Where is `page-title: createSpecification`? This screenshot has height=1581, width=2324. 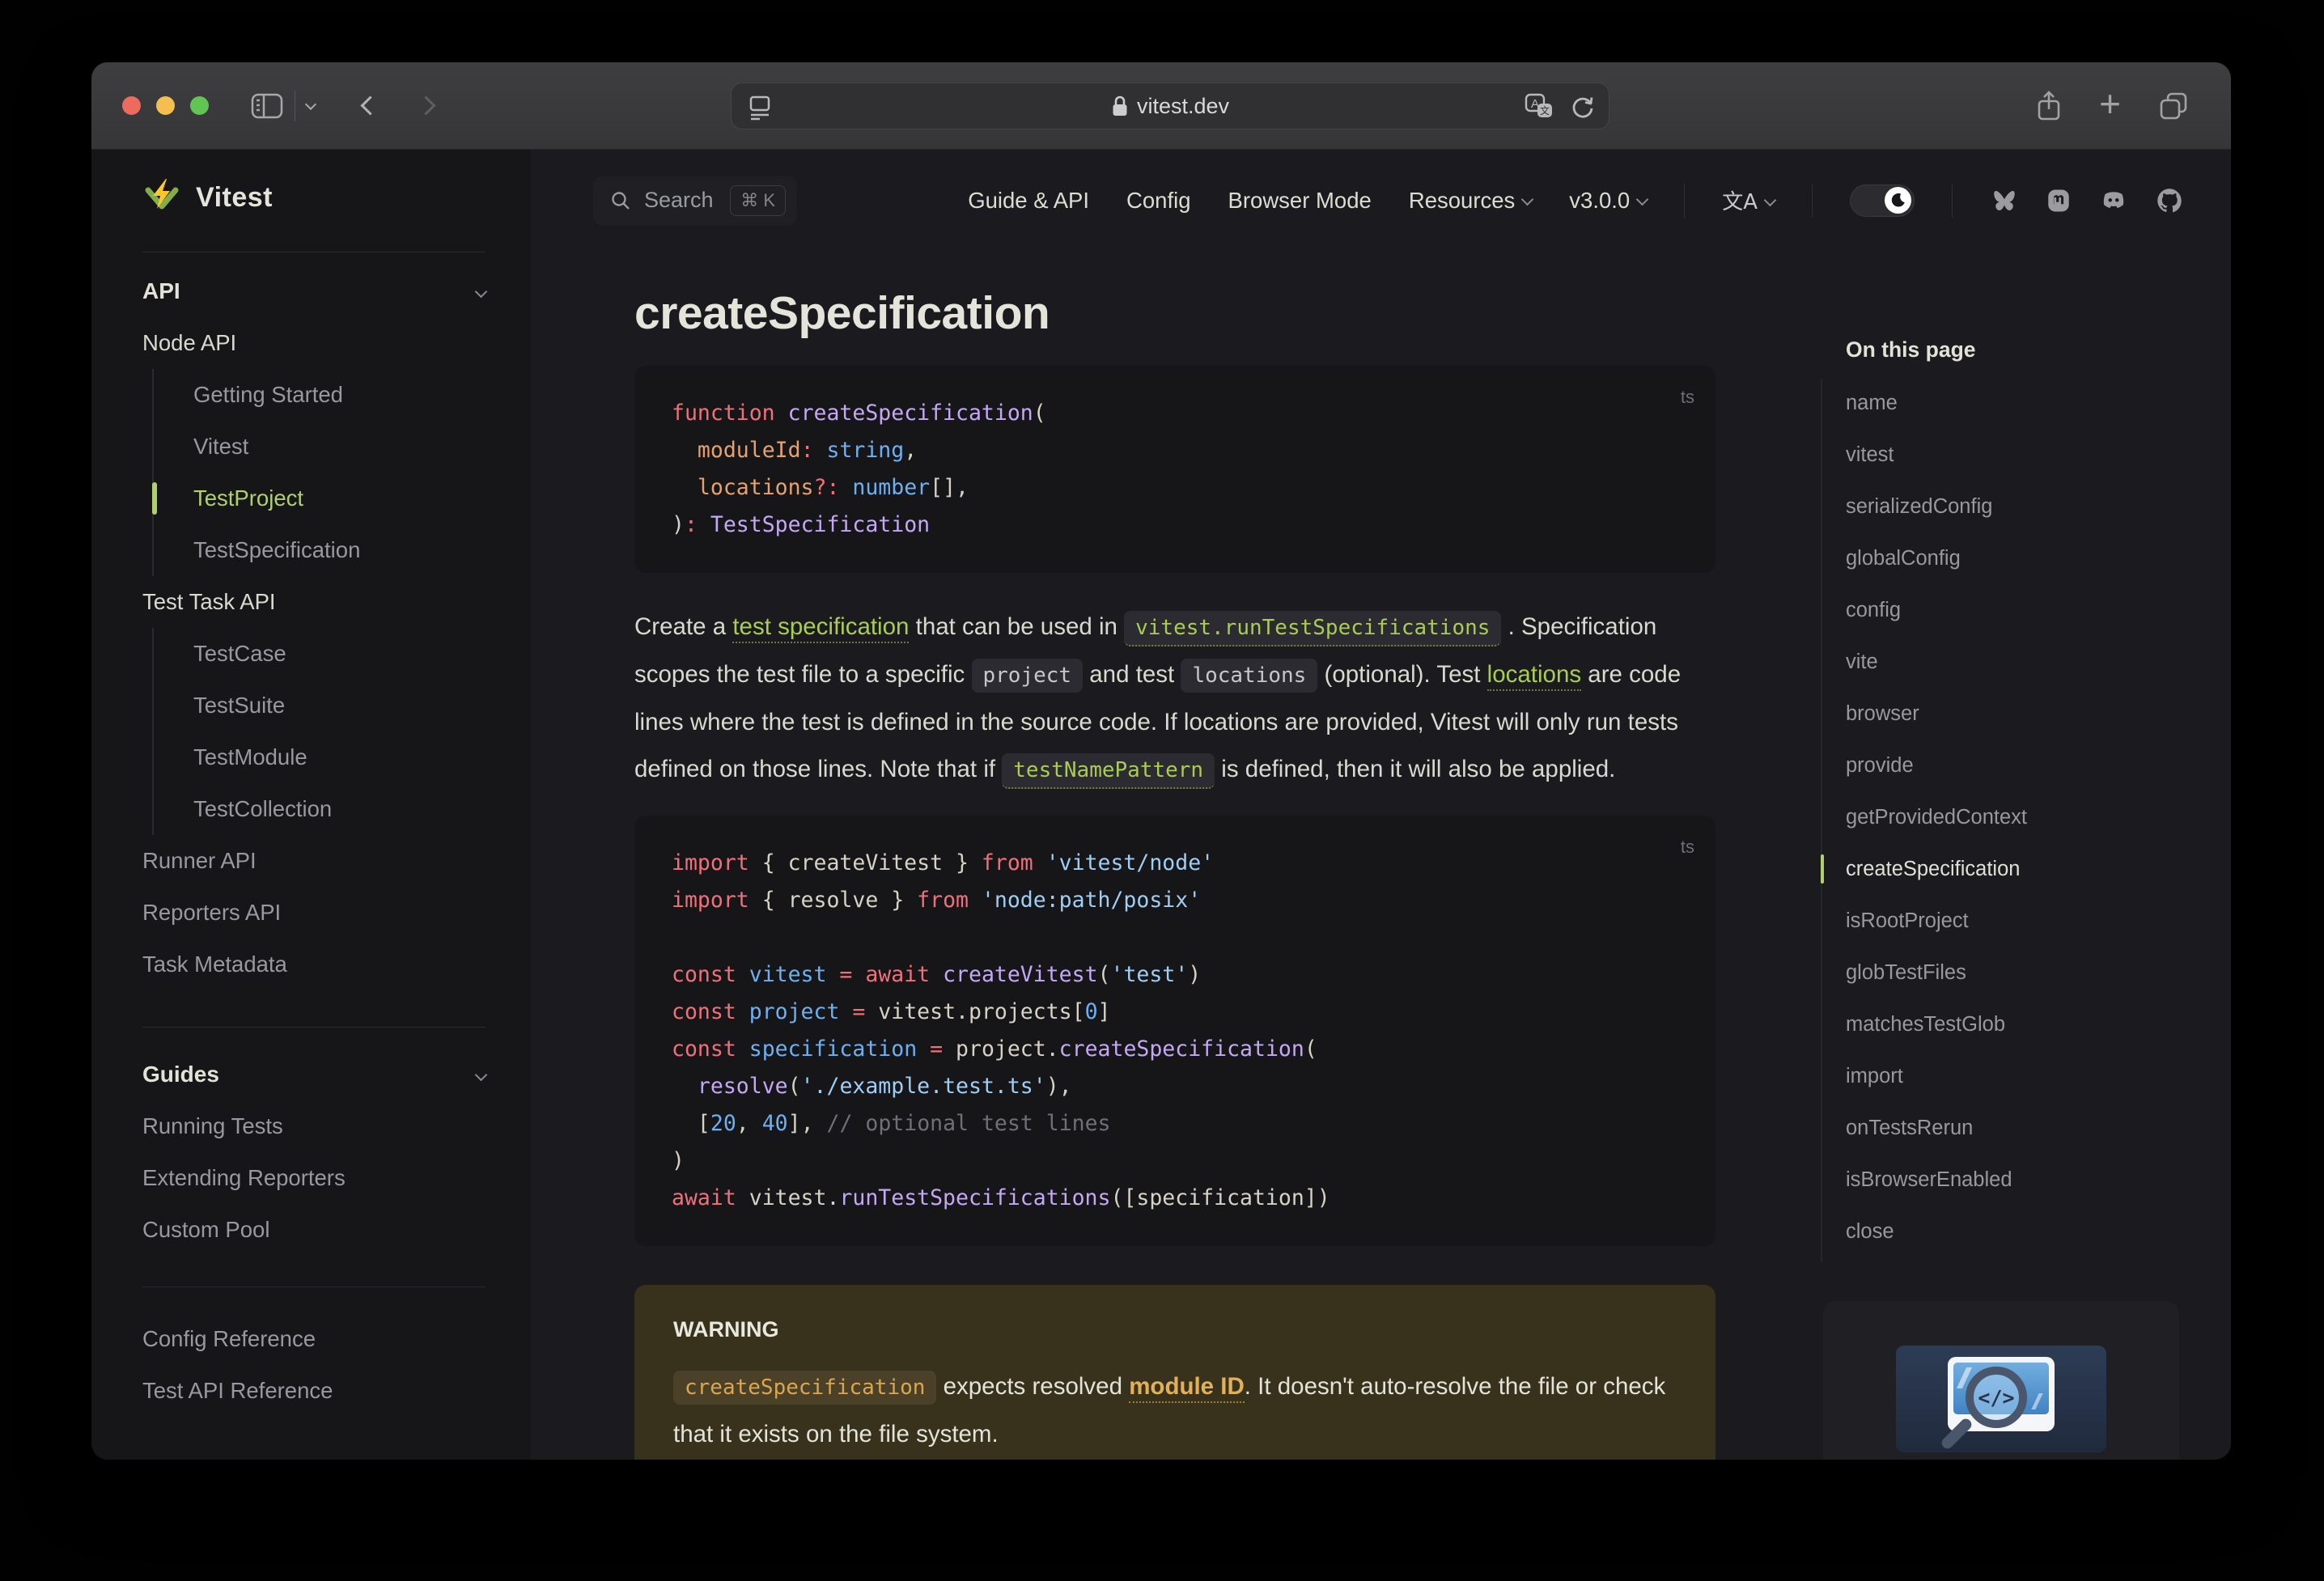
page-title: createSpecification is located at coordinates (842, 313).